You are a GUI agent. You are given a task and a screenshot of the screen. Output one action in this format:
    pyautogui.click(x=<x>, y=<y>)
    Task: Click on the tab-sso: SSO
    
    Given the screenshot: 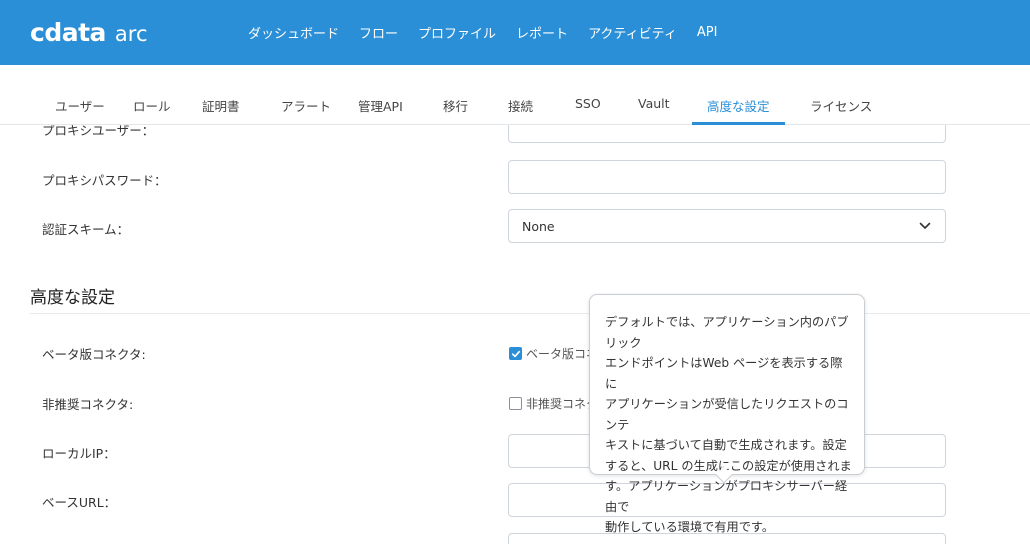 What is the action you would take?
    pyautogui.click(x=588, y=103)
    